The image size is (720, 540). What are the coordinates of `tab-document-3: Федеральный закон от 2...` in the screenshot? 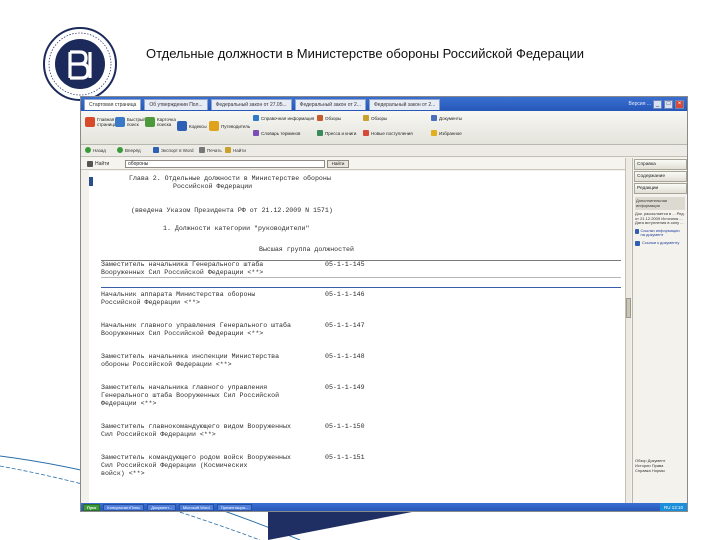 It's located at (330, 104).